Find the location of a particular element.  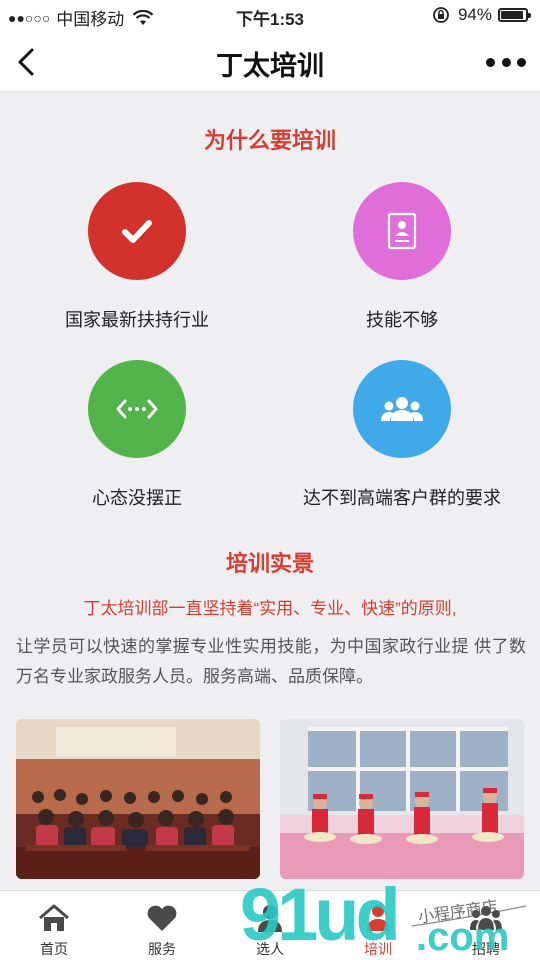

classroom-photo is located at coordinates (138, 799).